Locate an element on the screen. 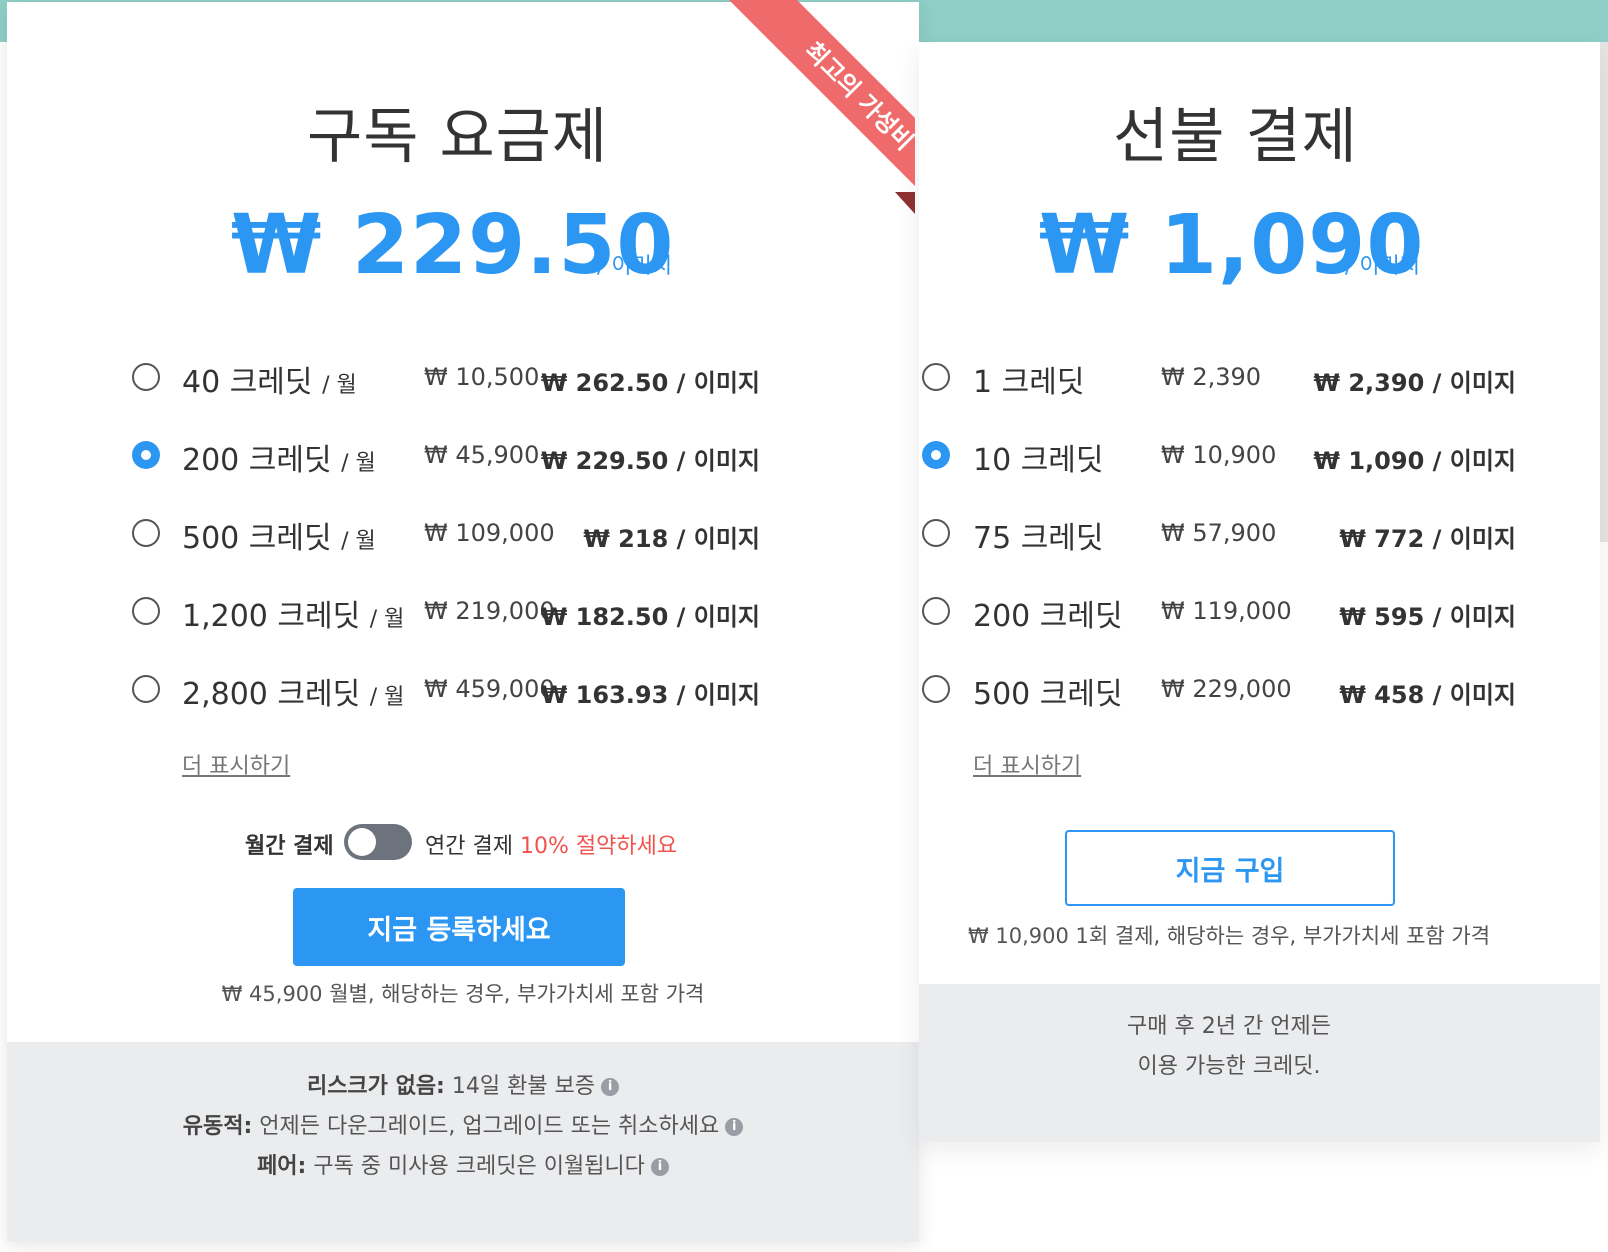 The image size is (1608, 1252). footer-bold: 유동적: is located at coordinates (217, 1126).